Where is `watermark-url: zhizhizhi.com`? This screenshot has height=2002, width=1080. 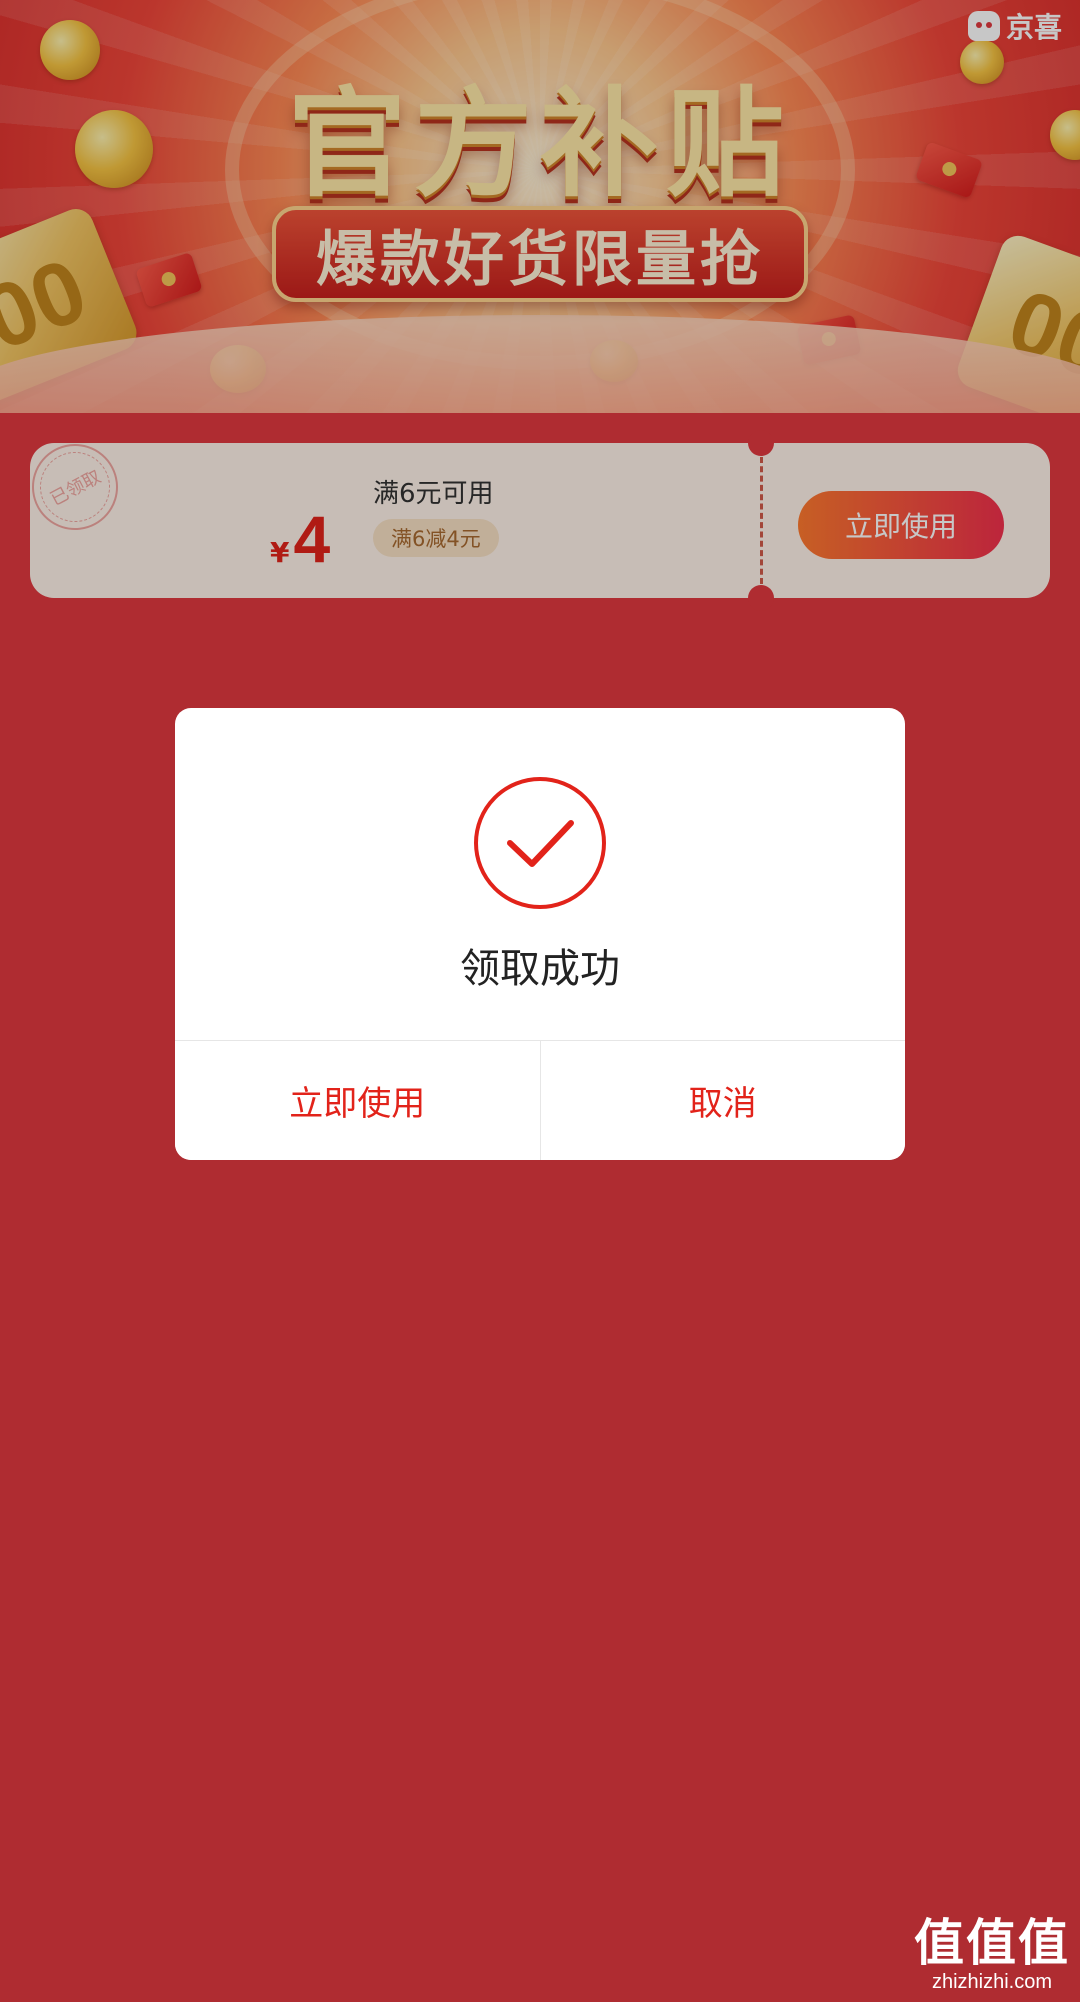
watermark-url: zhizhizhi.com is located at coordinates (992, 1982).